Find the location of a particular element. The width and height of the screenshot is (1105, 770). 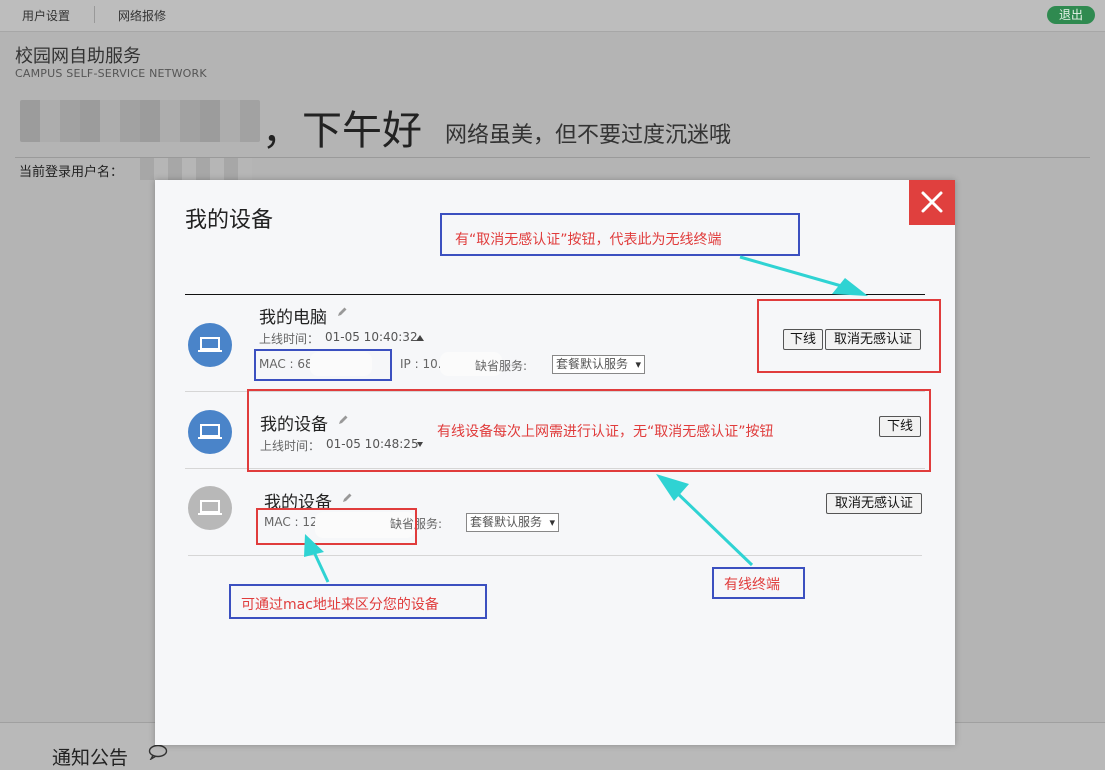

arrow-to-cancel-auth is located at coordinates (850, 287).